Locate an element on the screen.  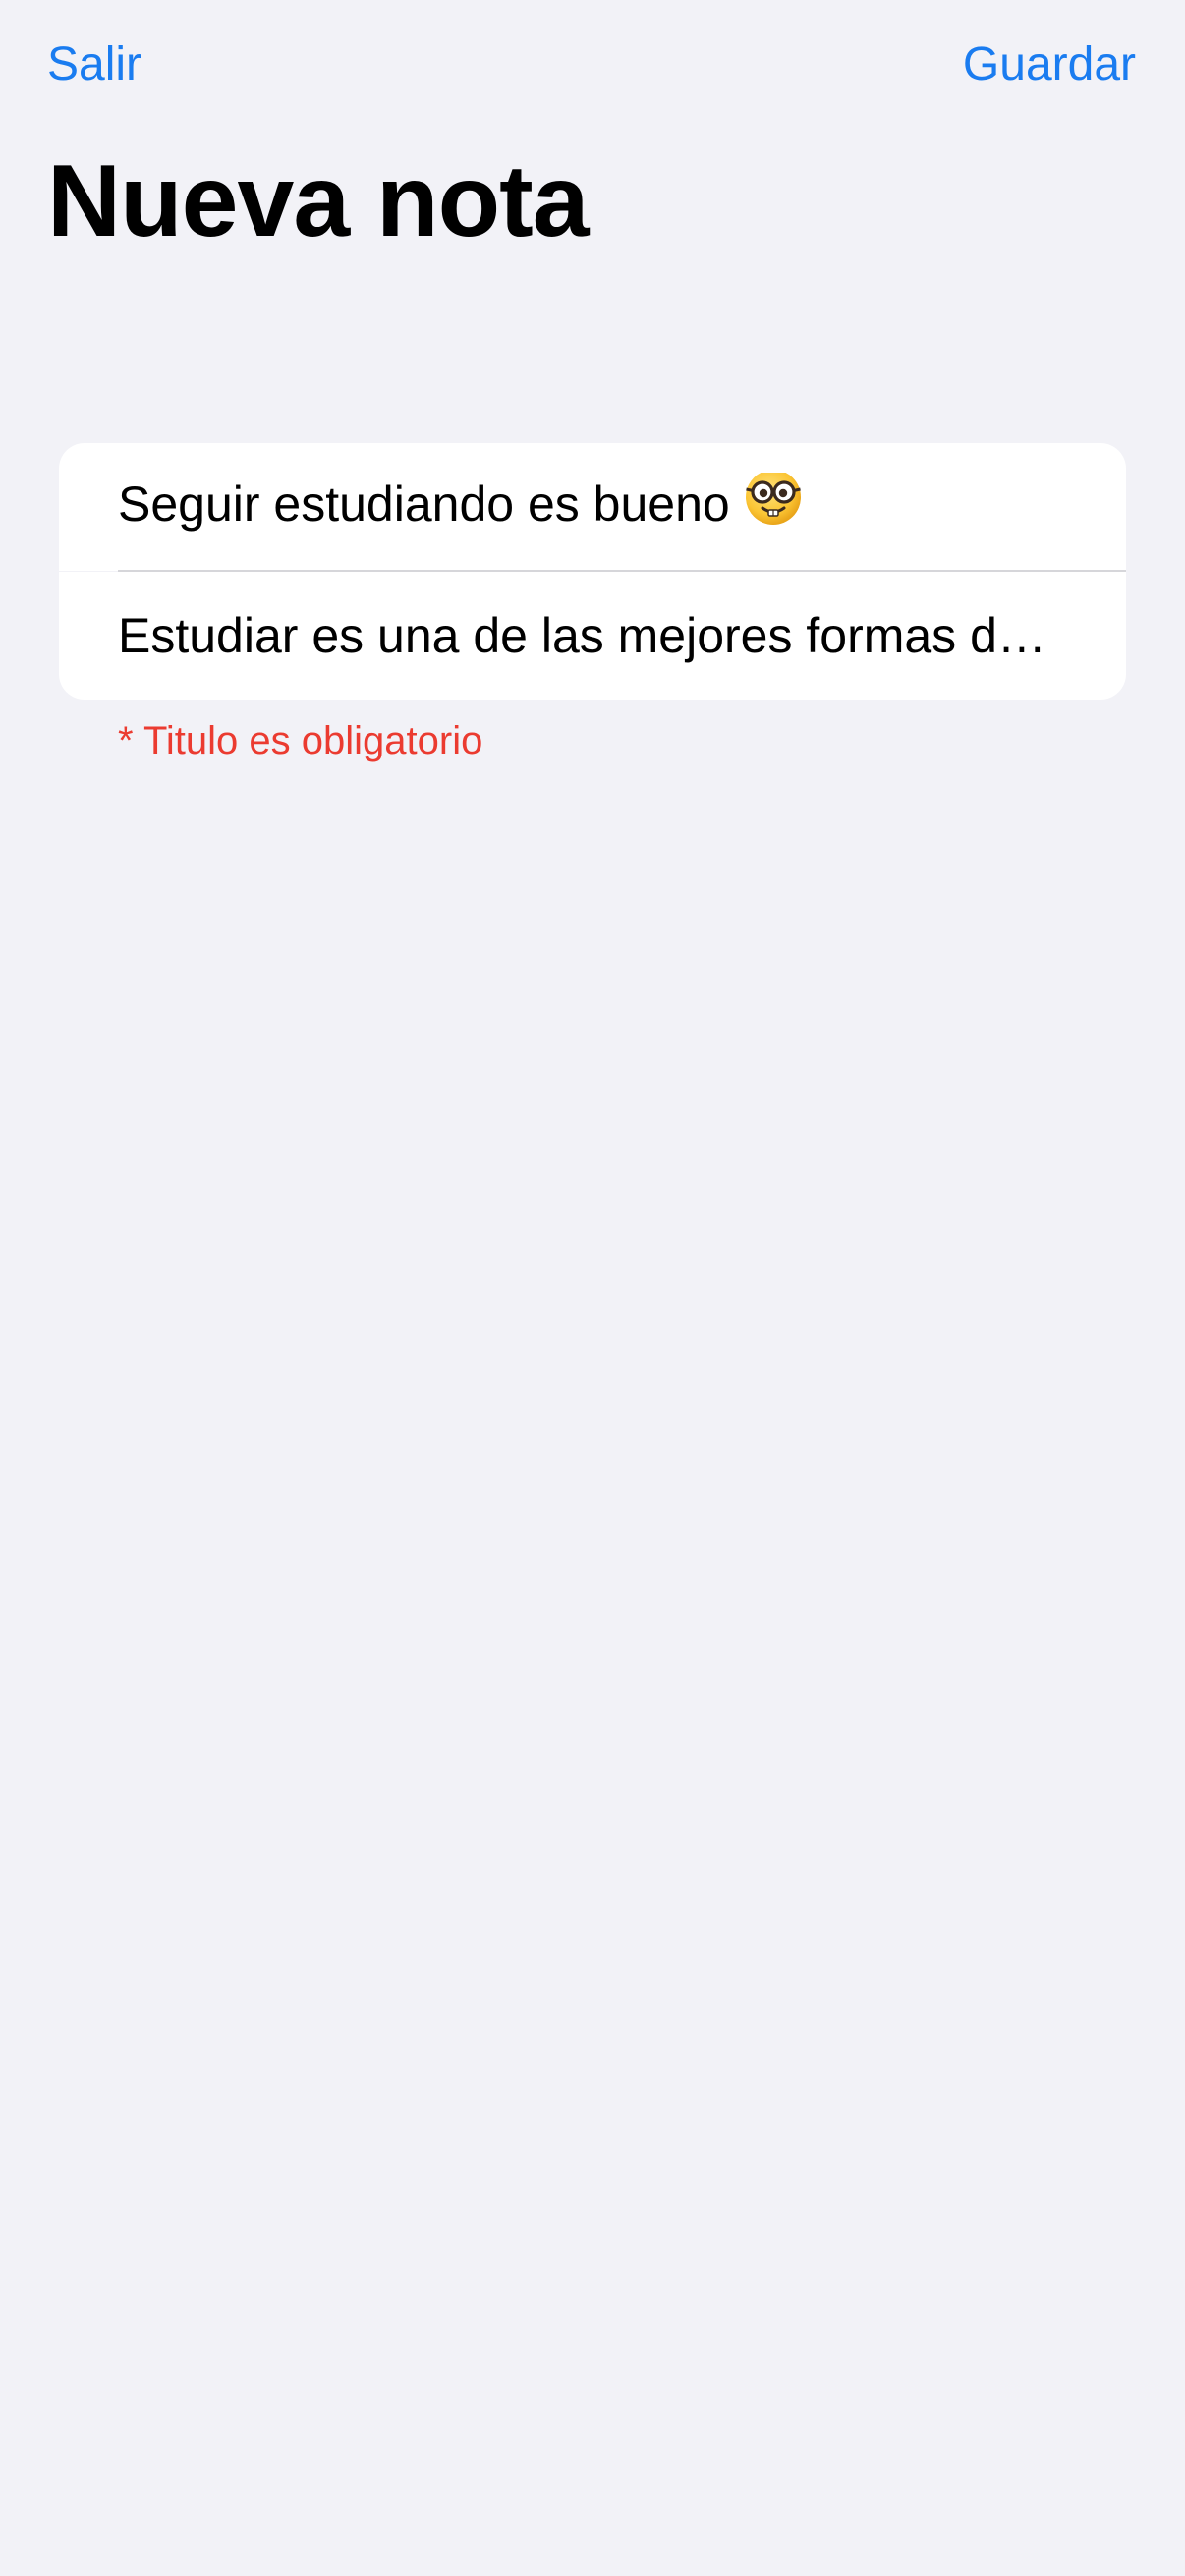
note-title-value: Seguir estudiando es bueno is located at coordinates (592, 506).